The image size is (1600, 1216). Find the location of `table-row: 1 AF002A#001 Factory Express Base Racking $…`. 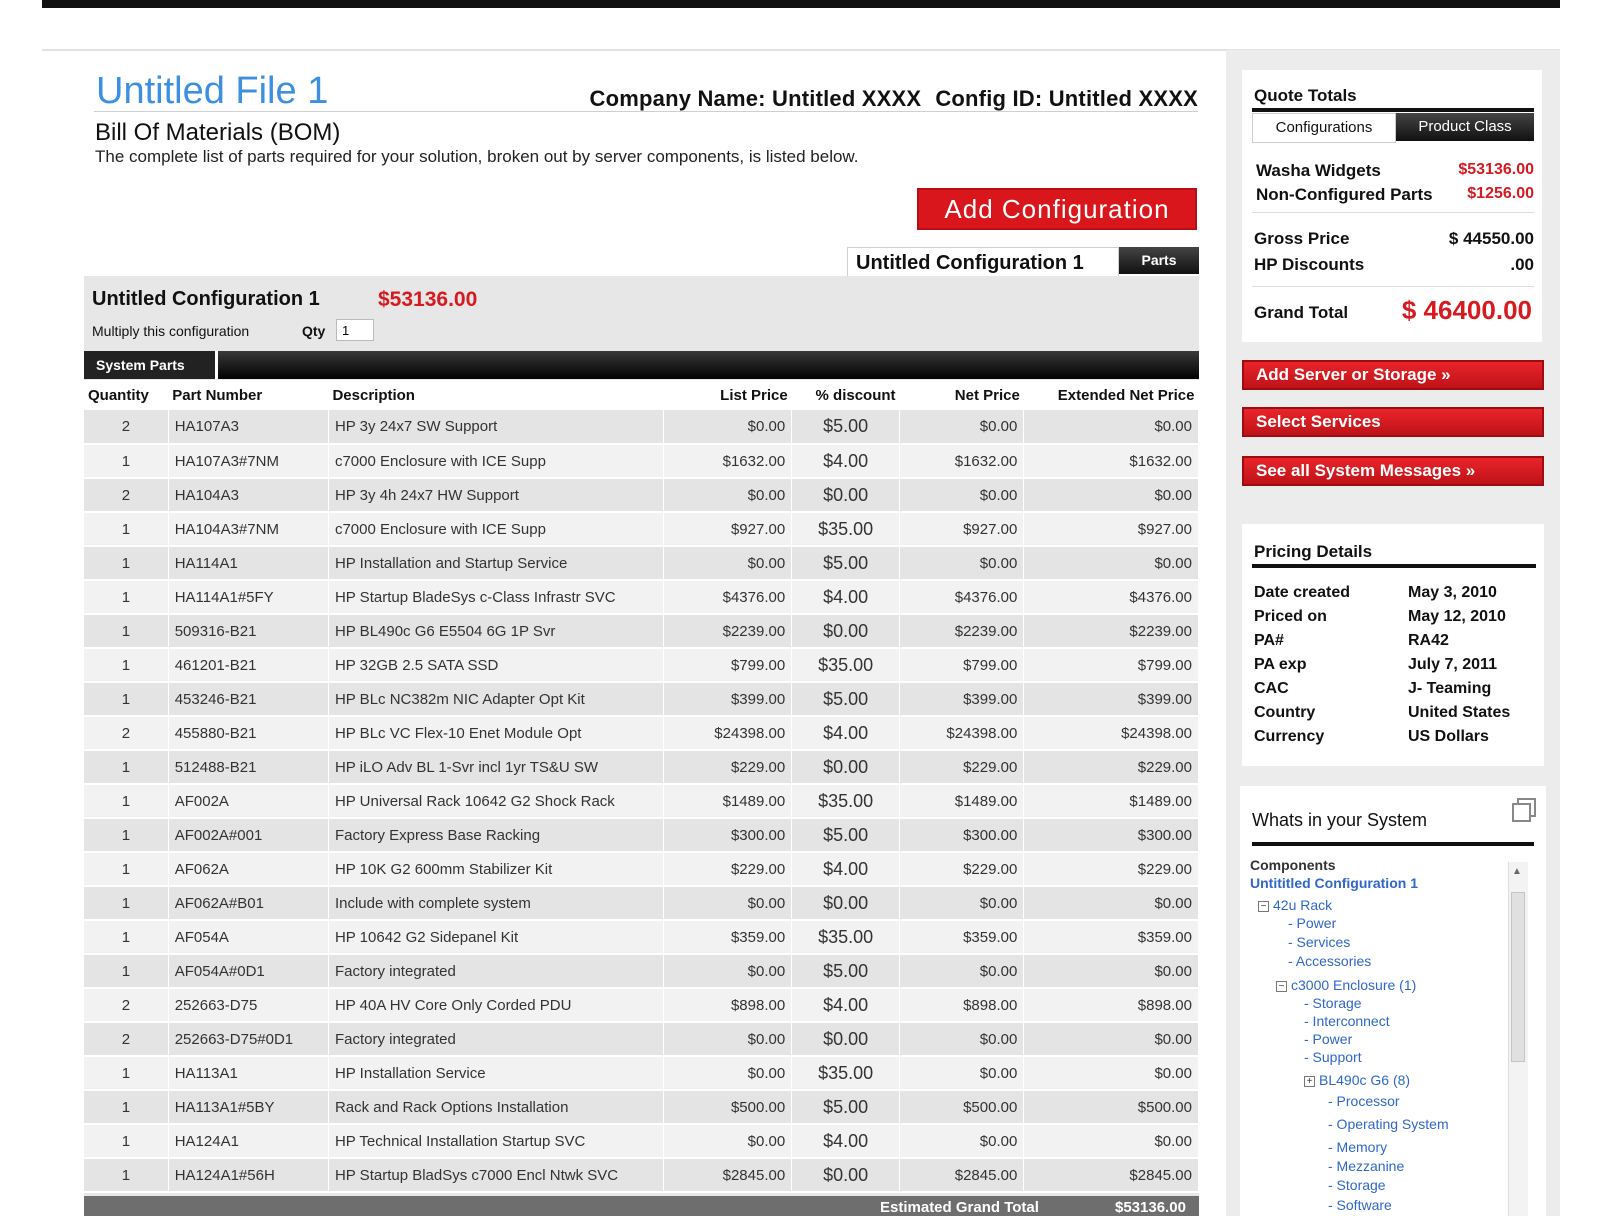

table-row: 1 AF002A#001 Factory Express Base Racking $… is located at coordinates (641, 835).